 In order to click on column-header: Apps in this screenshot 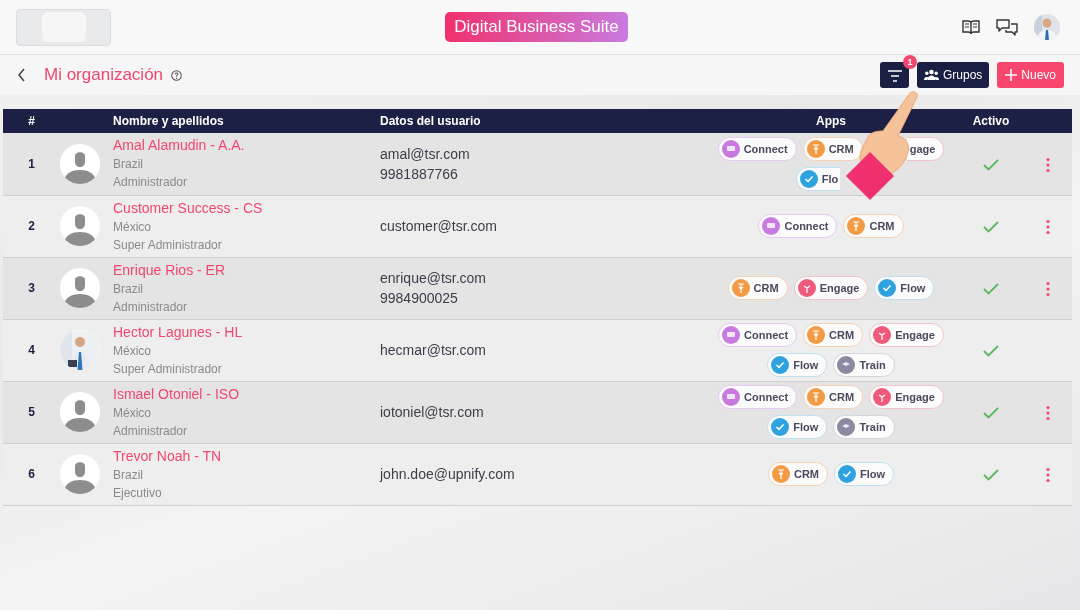, I will do `click(831, 121)`.